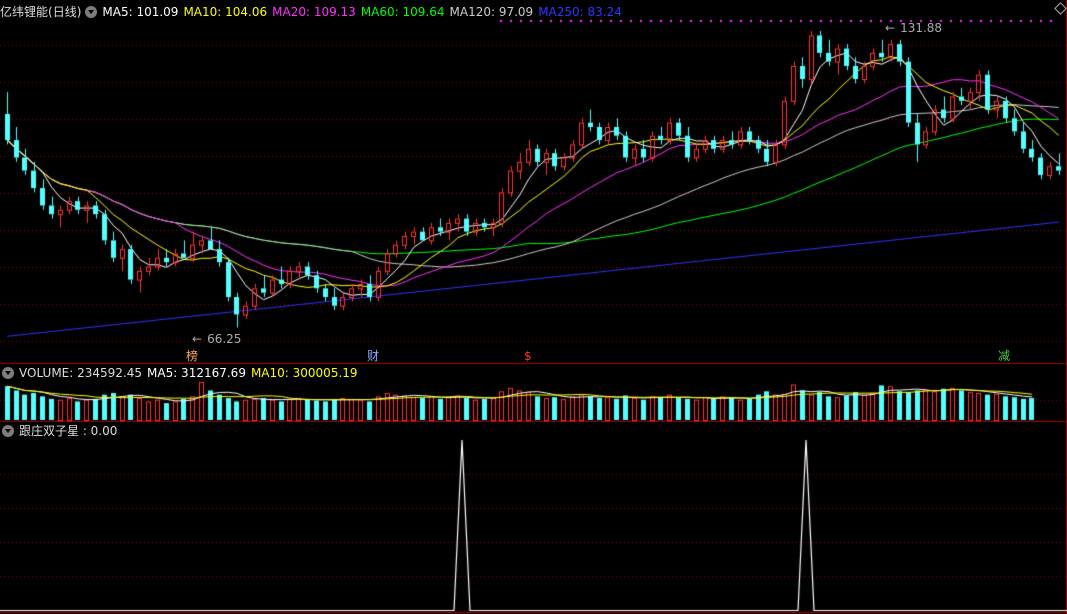  Describe the element at coordinates (68, 431) in the screenshot. I see `indicator-label: 跟庄双子星 : 0.00` at that location.